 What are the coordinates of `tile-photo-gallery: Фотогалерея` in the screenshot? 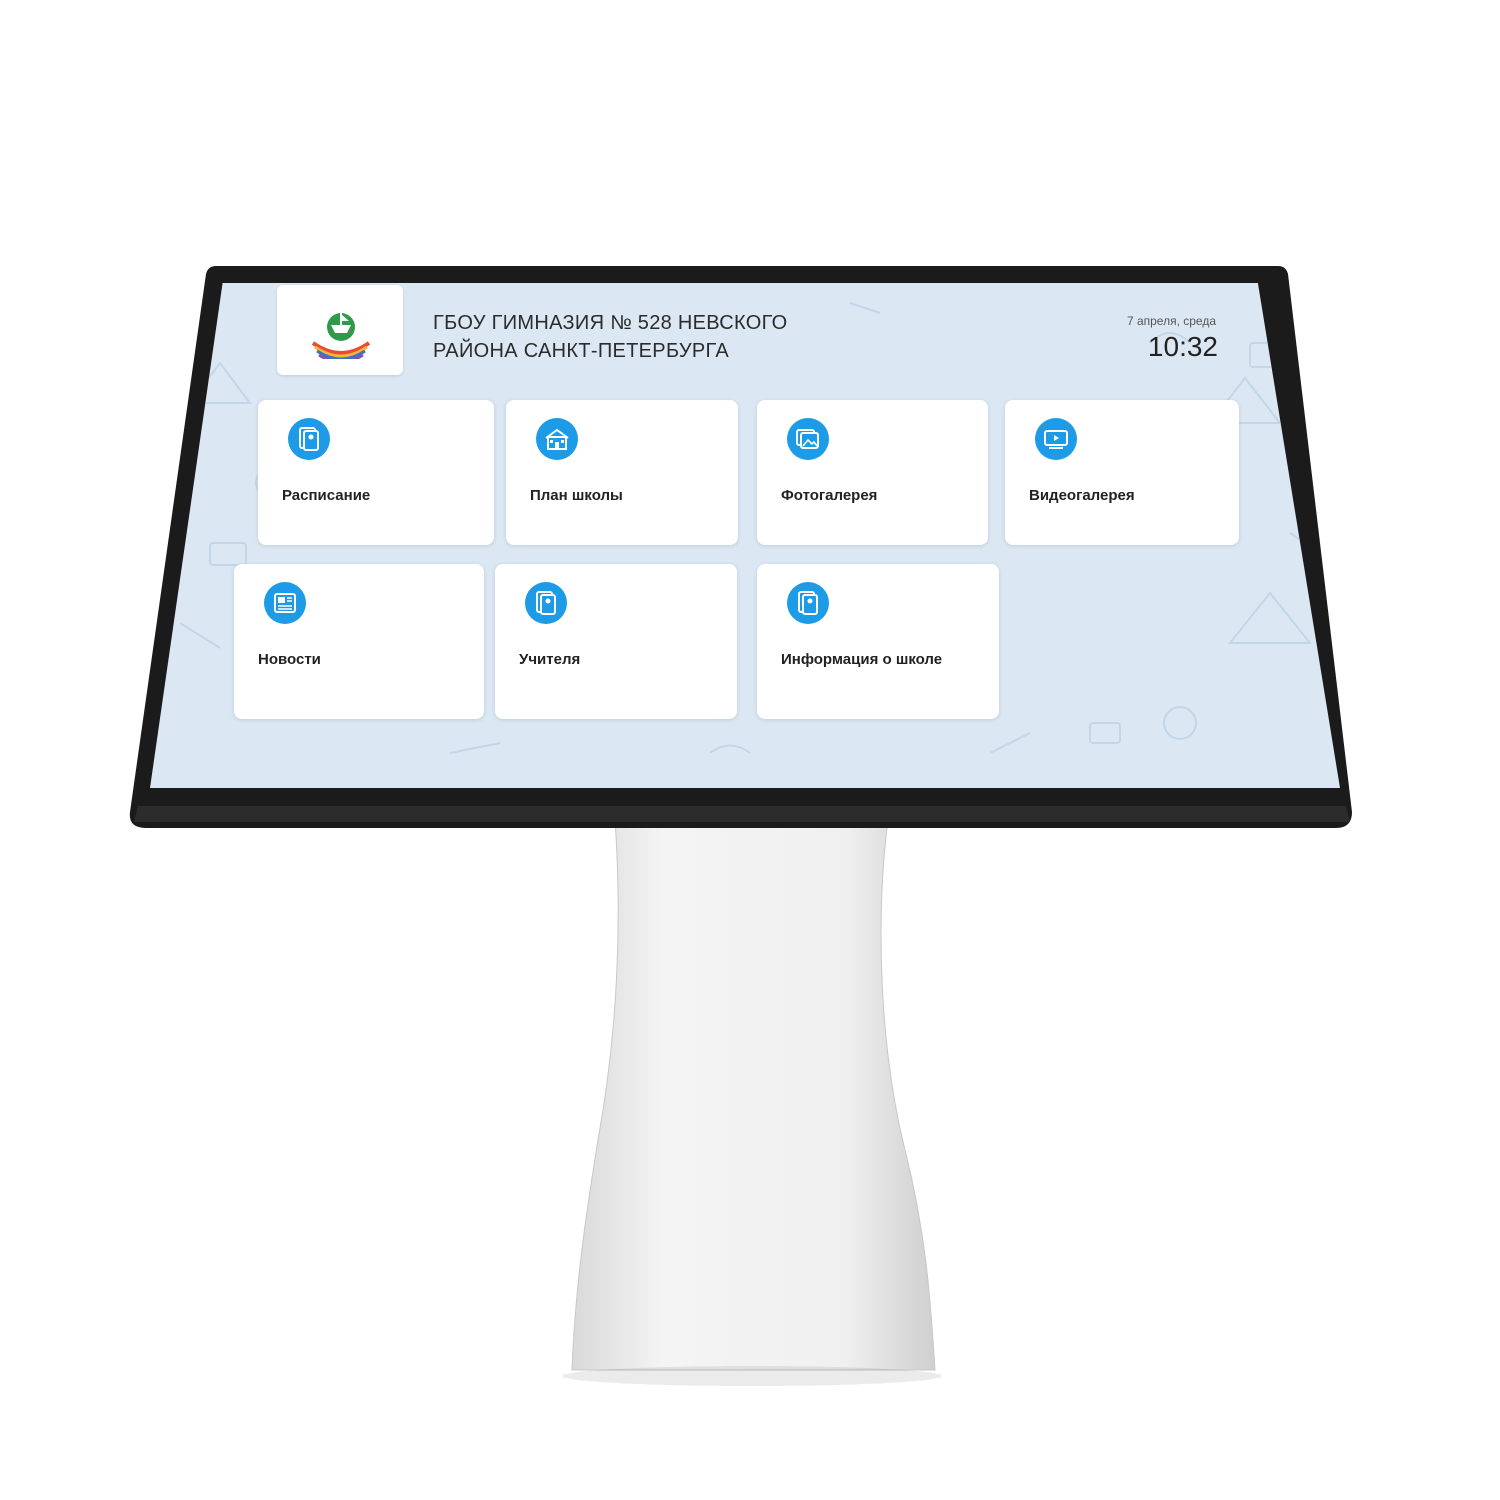 It's located at (872, 472).